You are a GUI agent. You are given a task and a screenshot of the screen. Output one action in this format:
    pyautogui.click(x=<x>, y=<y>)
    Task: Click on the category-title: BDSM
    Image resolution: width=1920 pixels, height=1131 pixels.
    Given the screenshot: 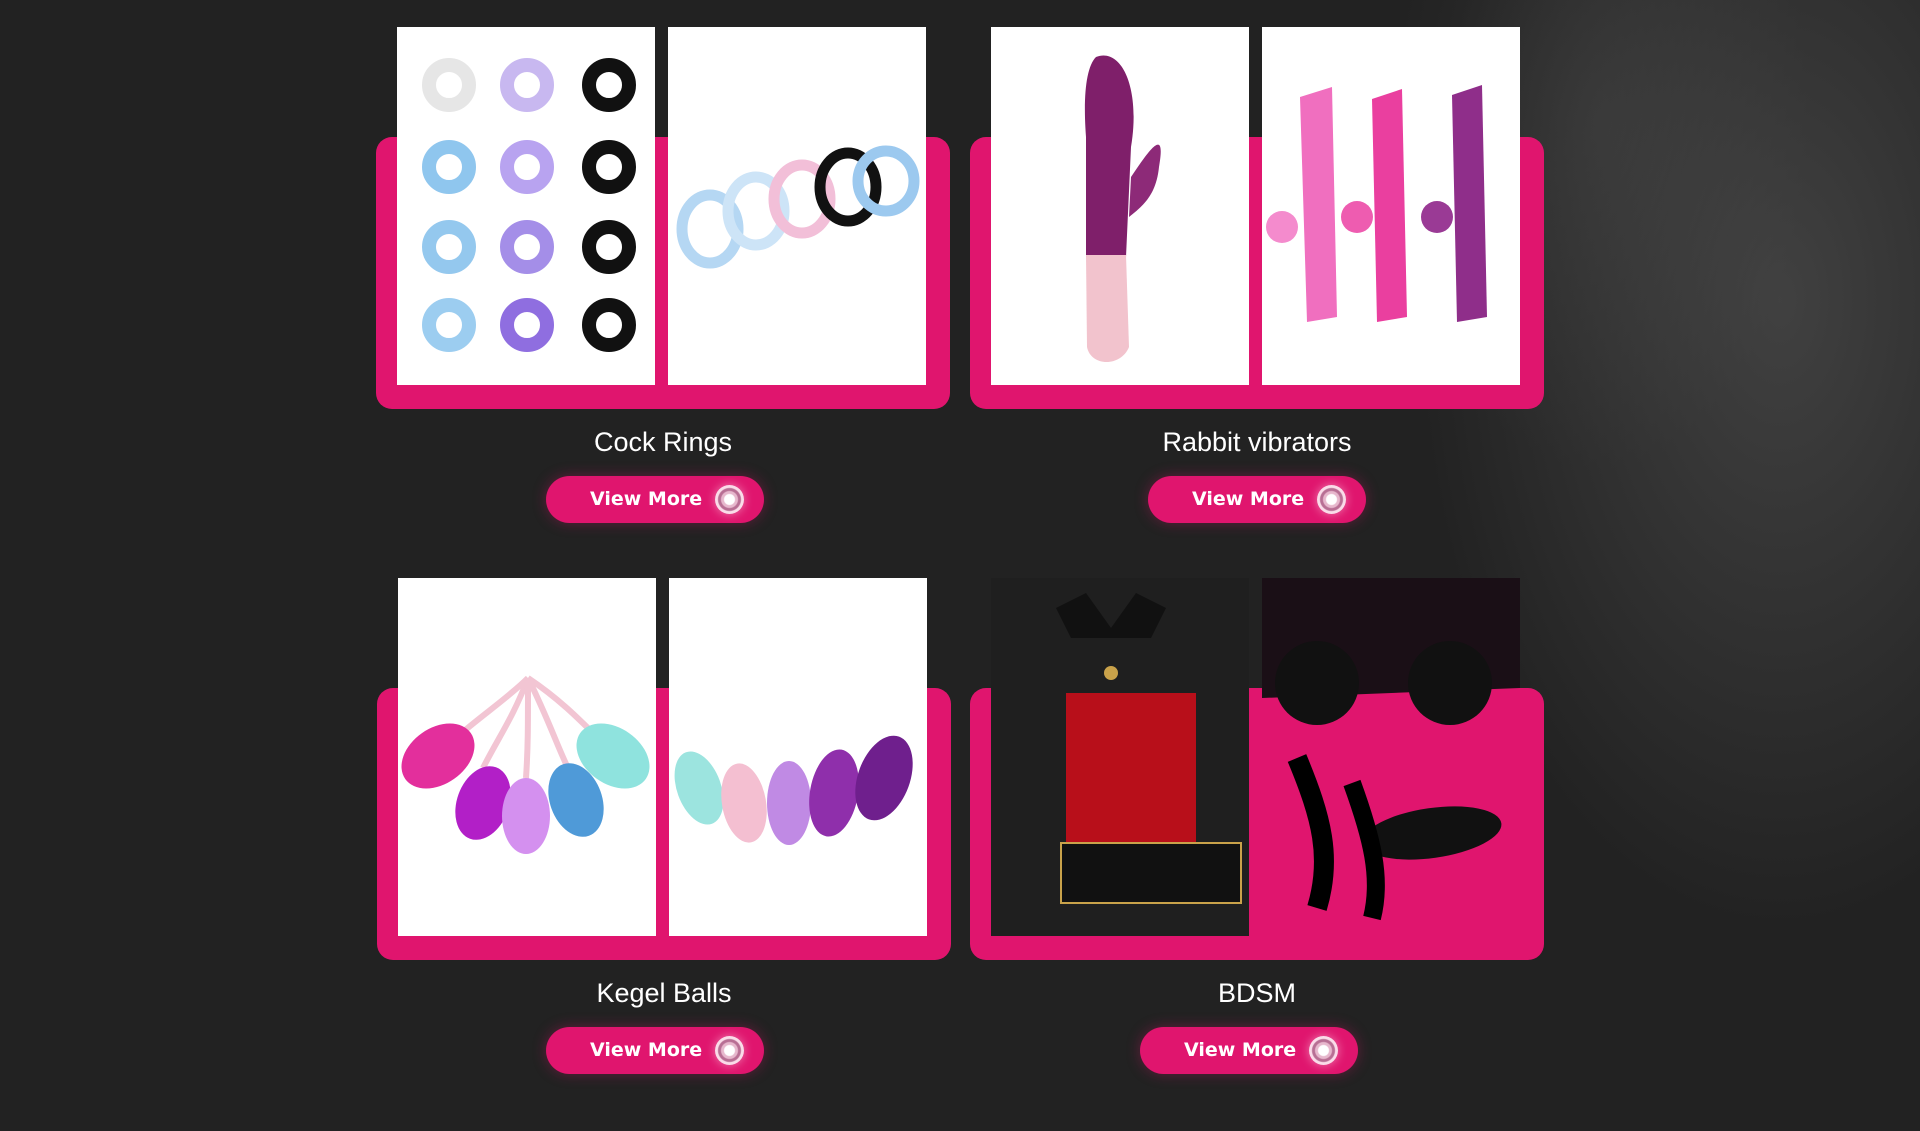 What is the action you would take?
    pyautogui.click(x=1256, y=993)
    